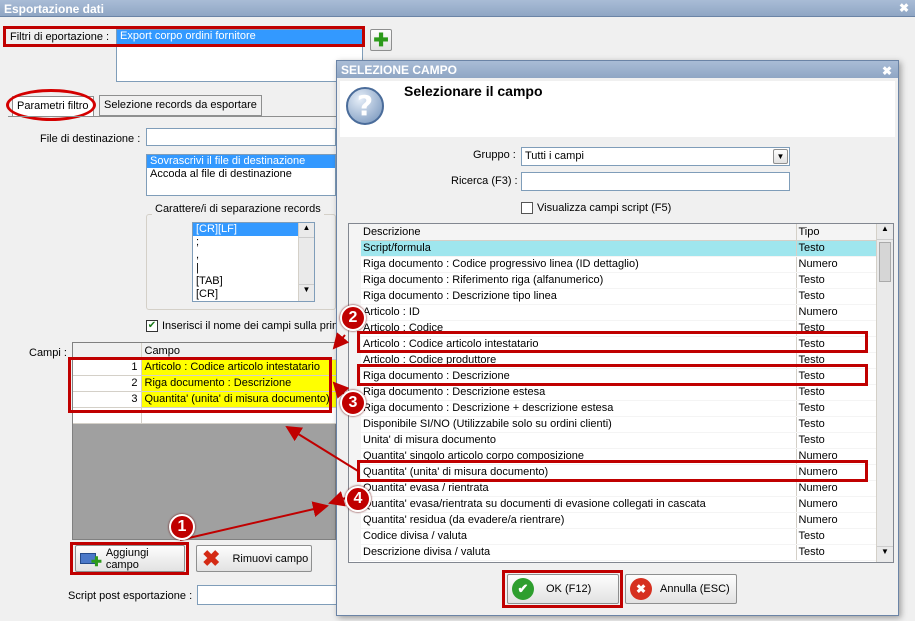  Describe the element at coordinates (353, 403) in the screenshot. I see `annotation-number: 3` at that location.